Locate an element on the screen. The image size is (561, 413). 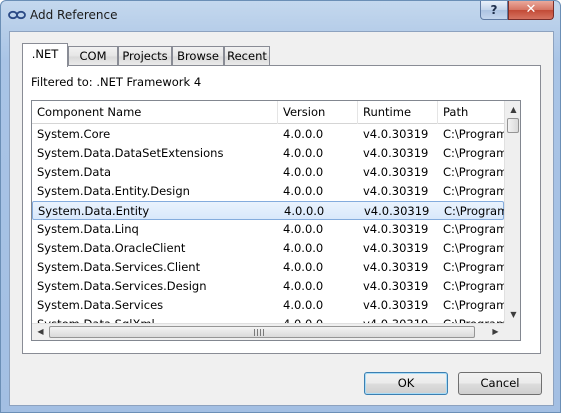
vertical-scrollbar: ▲ ▼ is located at coordinates (512, 212).